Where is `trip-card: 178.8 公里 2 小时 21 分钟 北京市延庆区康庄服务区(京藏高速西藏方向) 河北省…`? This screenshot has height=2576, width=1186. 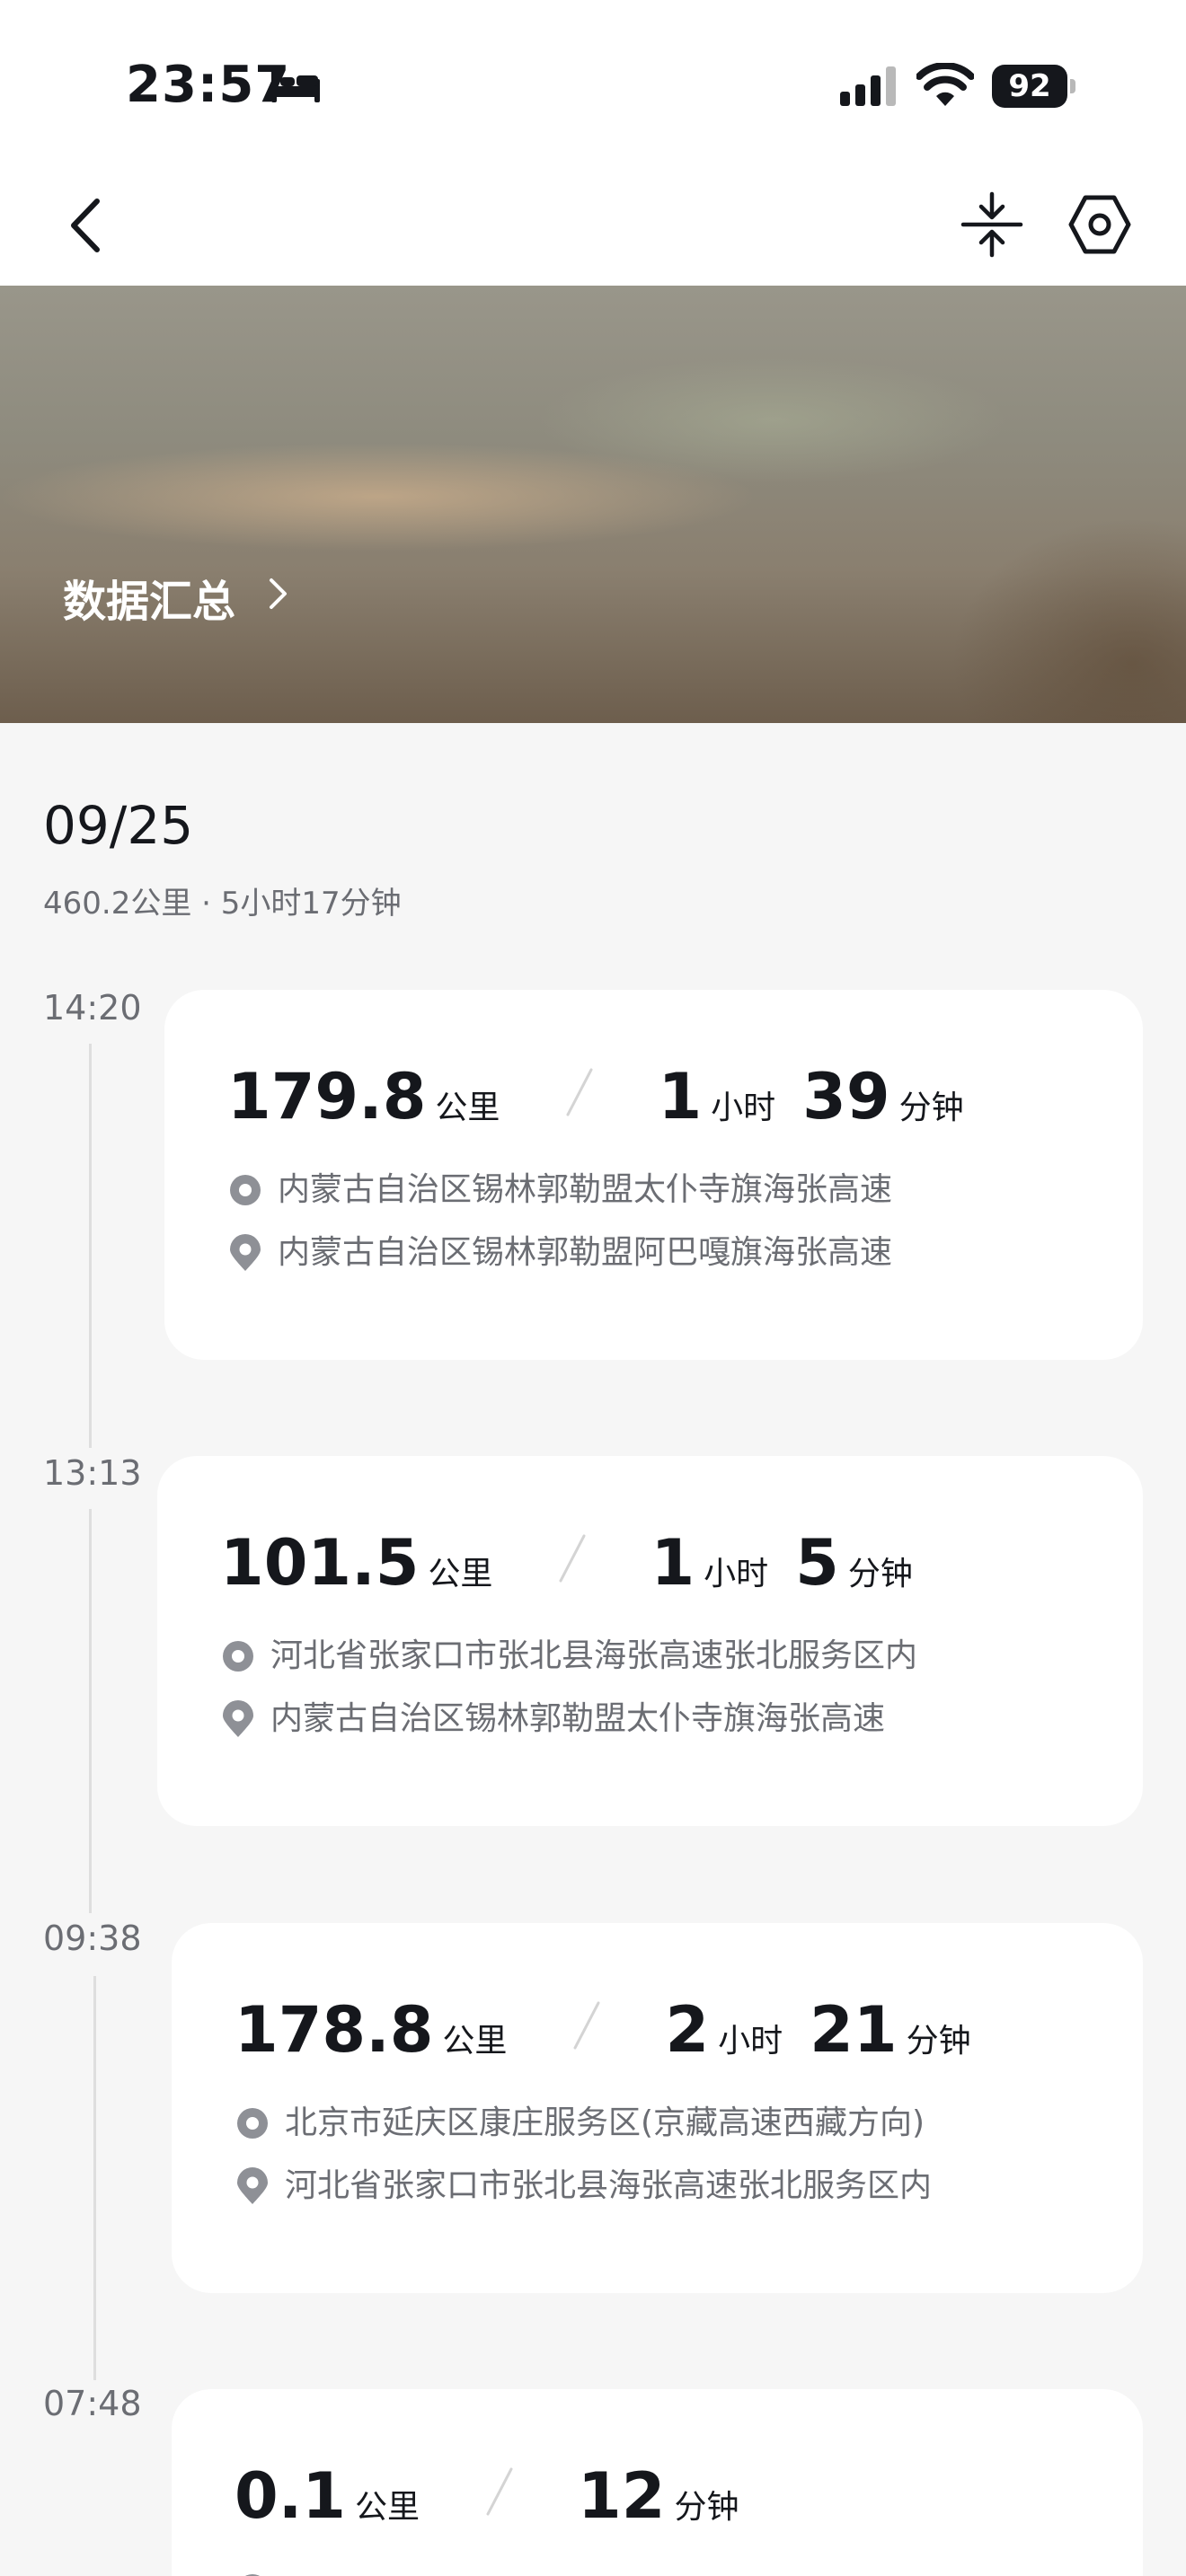
trip-card: 178.8 公里 2 小时 21 分钟 北京市延庆区康庄服务区(京藏高速西藏方向) 河北省… is located at coordinates (657, 2108).